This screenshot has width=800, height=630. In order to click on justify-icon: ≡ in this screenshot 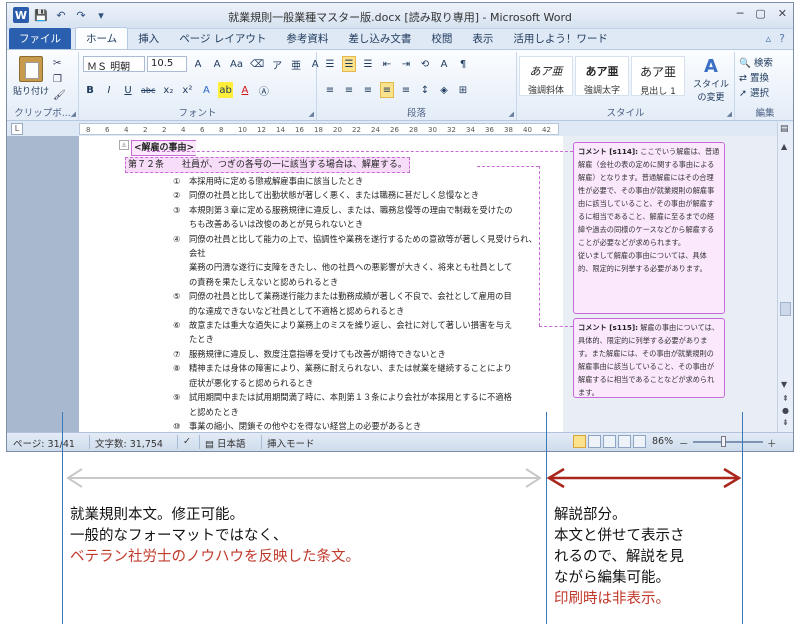, I will do `click(387, 90)`.